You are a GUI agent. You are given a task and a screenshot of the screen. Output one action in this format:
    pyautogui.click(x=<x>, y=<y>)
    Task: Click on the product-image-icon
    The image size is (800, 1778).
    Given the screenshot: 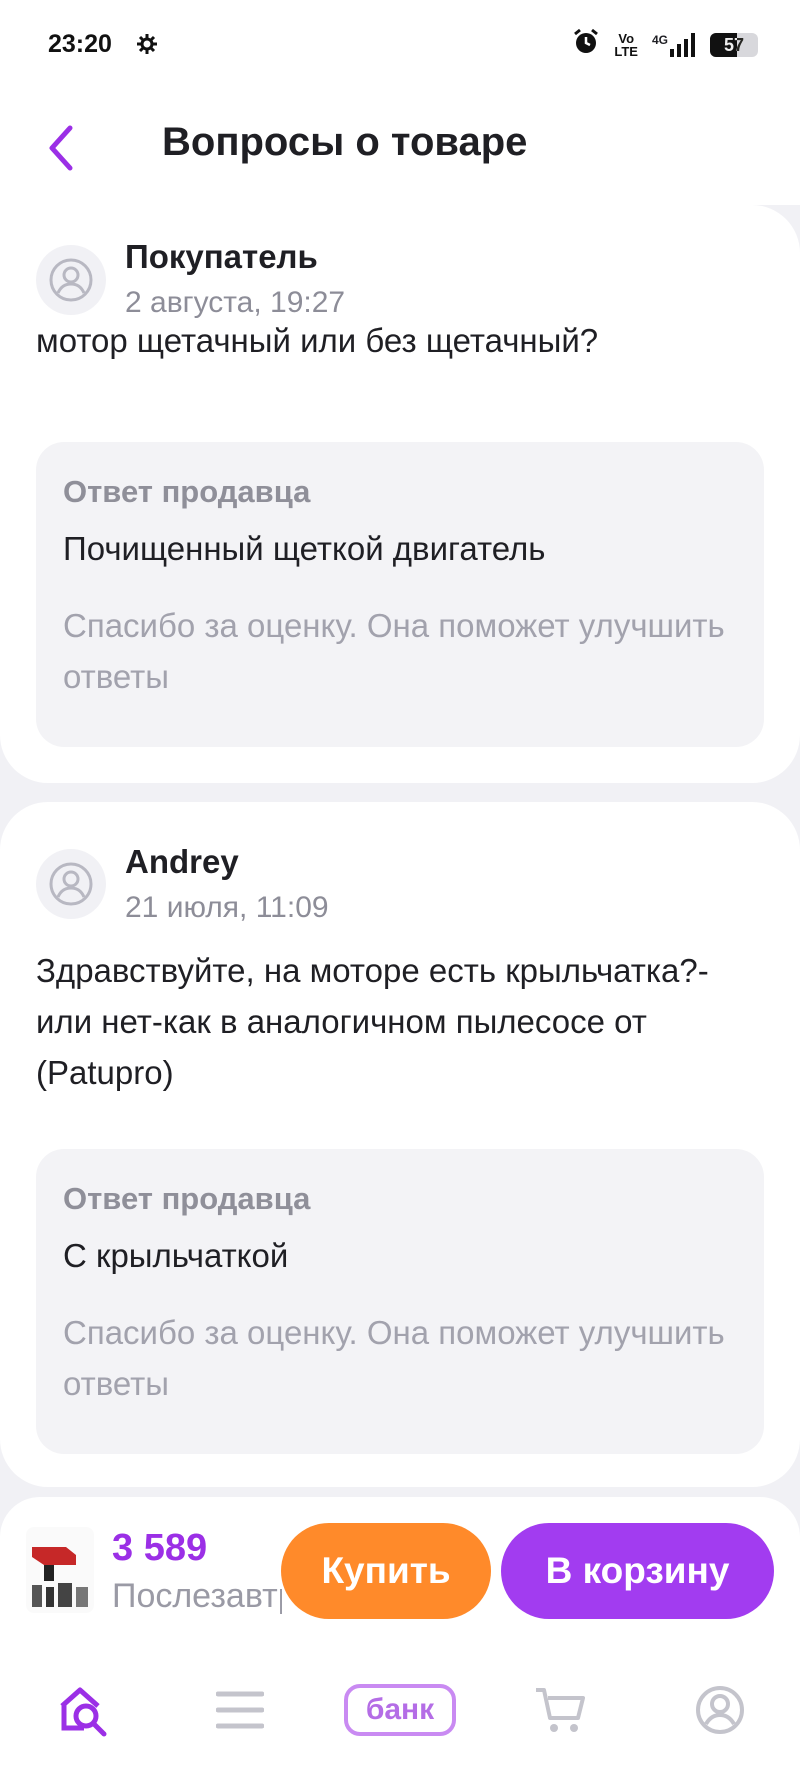 What is the action you would take?
    pyautogui.click(x=60, y=1570)
    